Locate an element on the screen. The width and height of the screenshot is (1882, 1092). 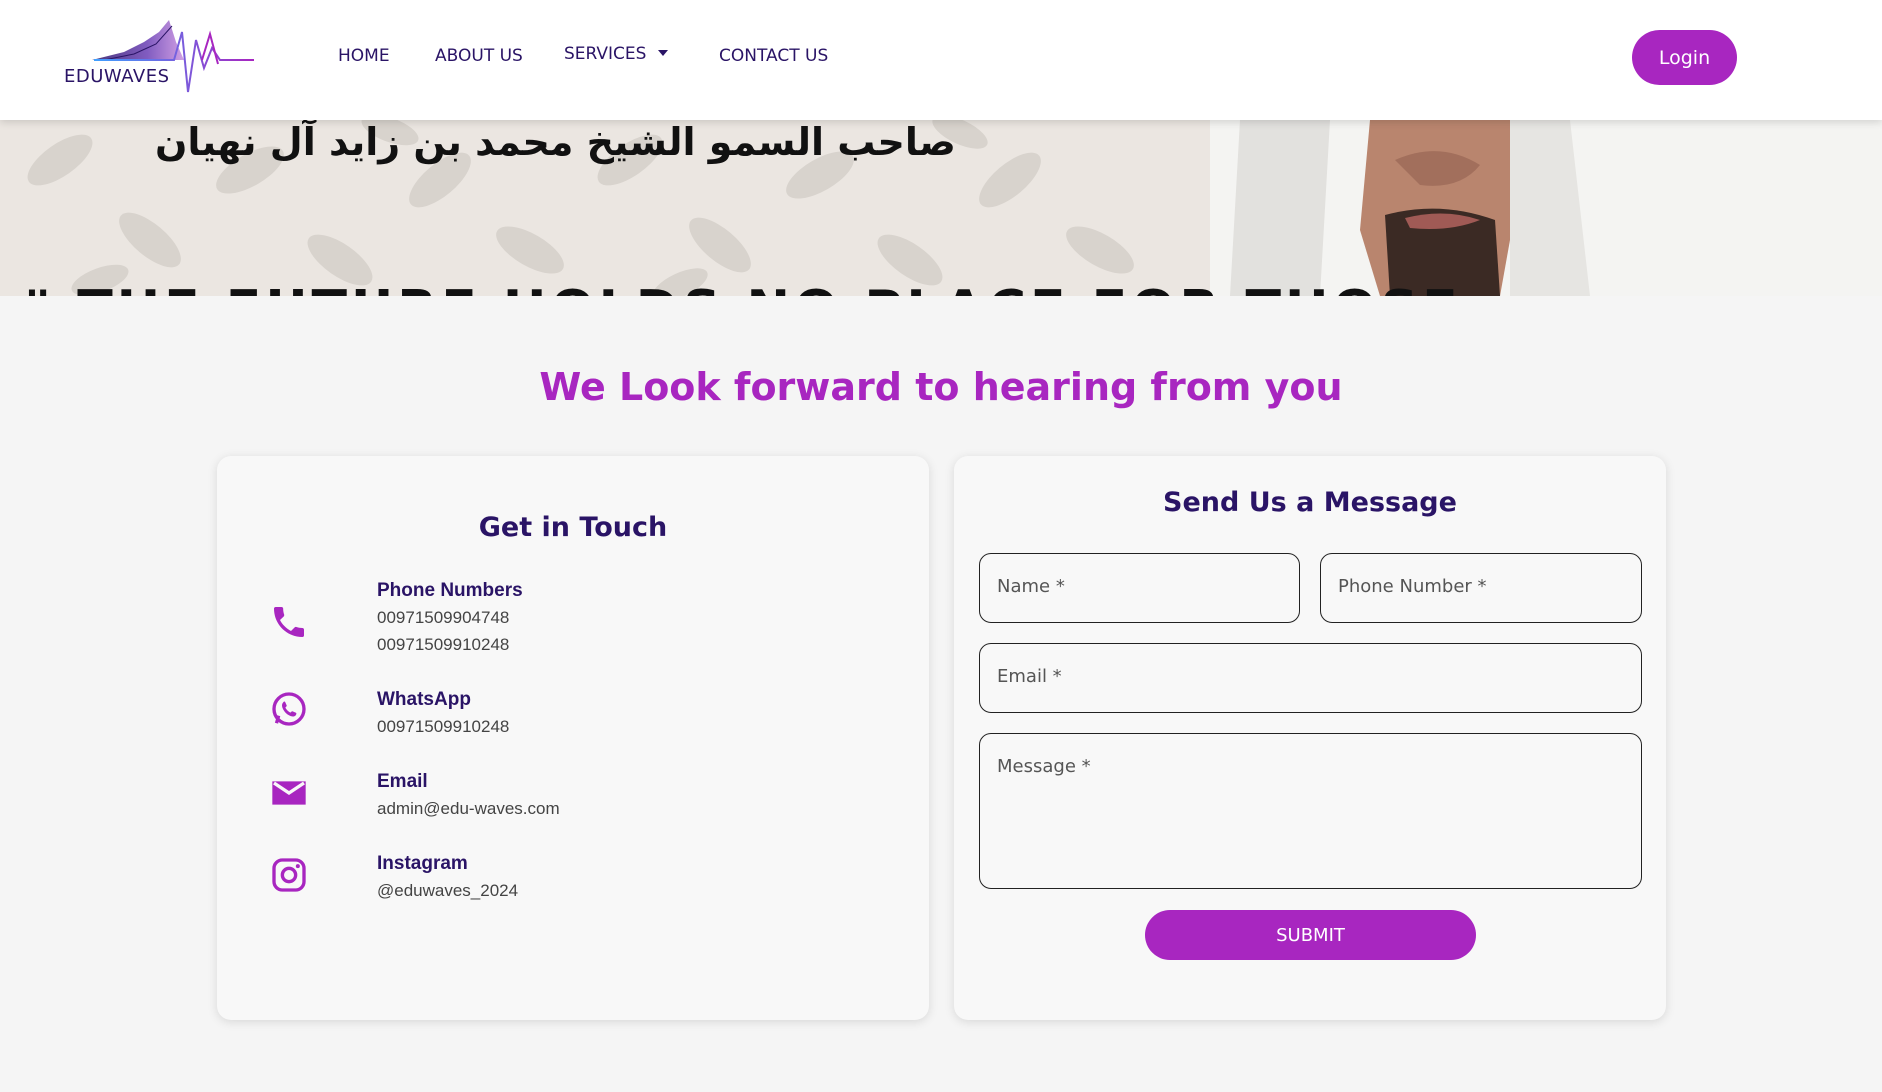
phone-number-1: 00971509904748 is located at coordinates (443, 618).